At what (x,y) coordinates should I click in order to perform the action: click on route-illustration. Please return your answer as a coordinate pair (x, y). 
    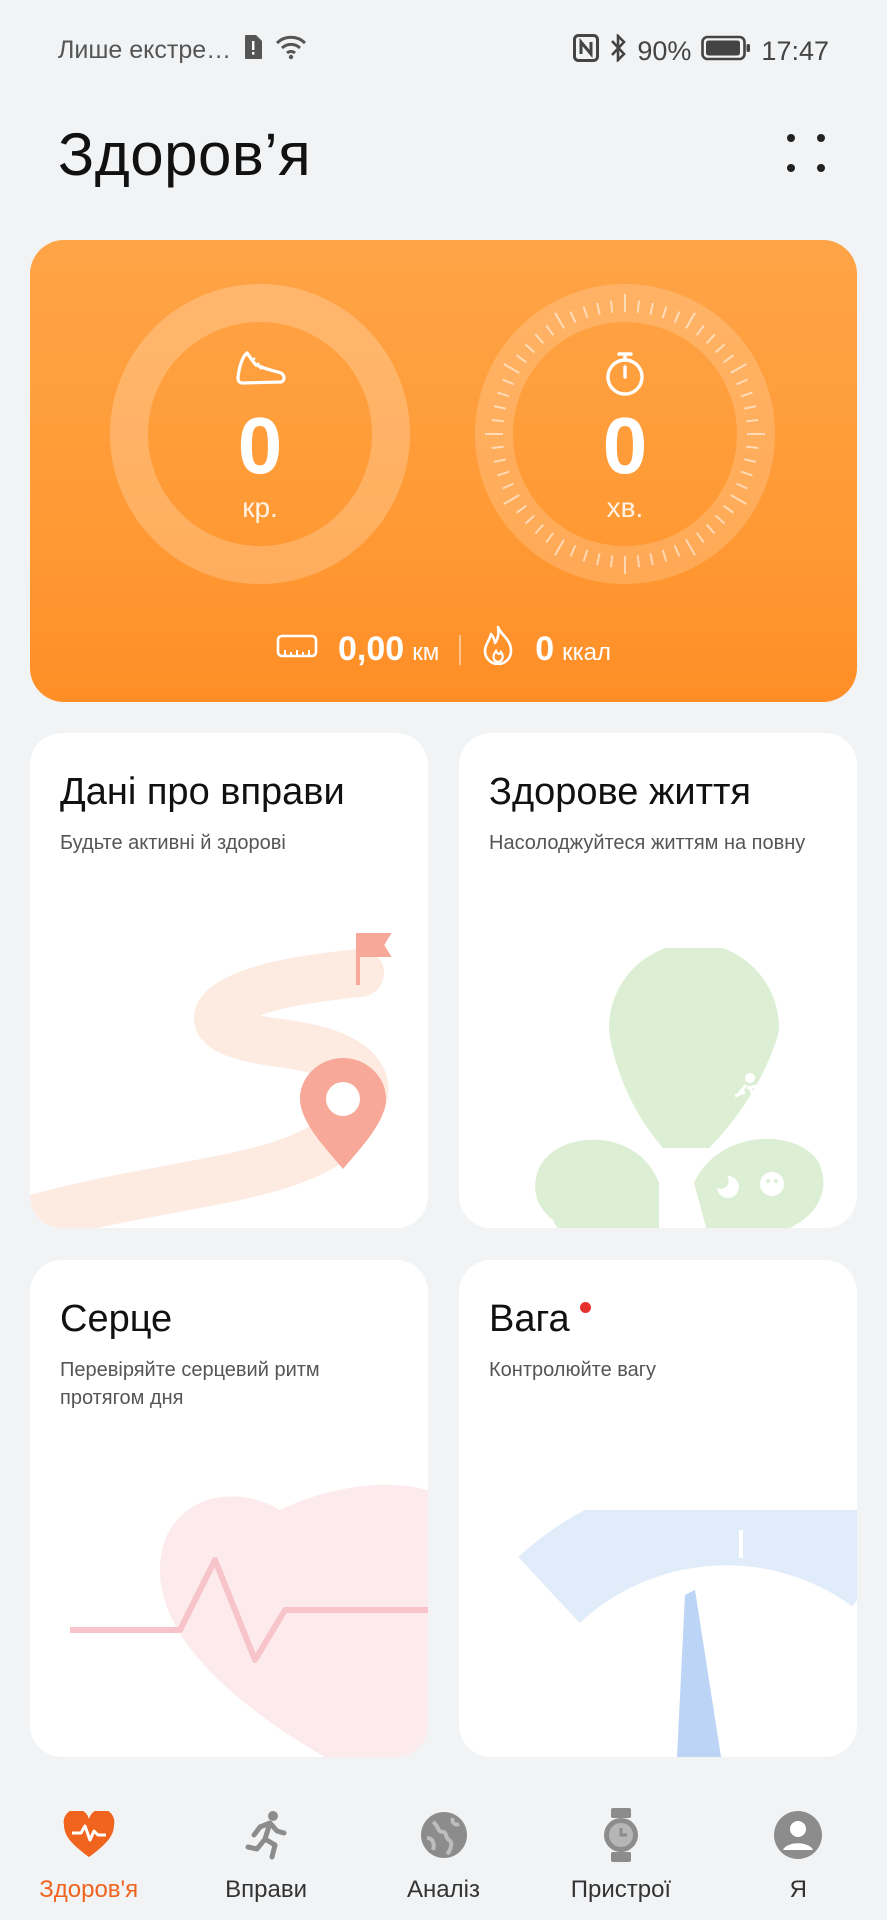
    Looking at the image, I should click on (211, 1080).